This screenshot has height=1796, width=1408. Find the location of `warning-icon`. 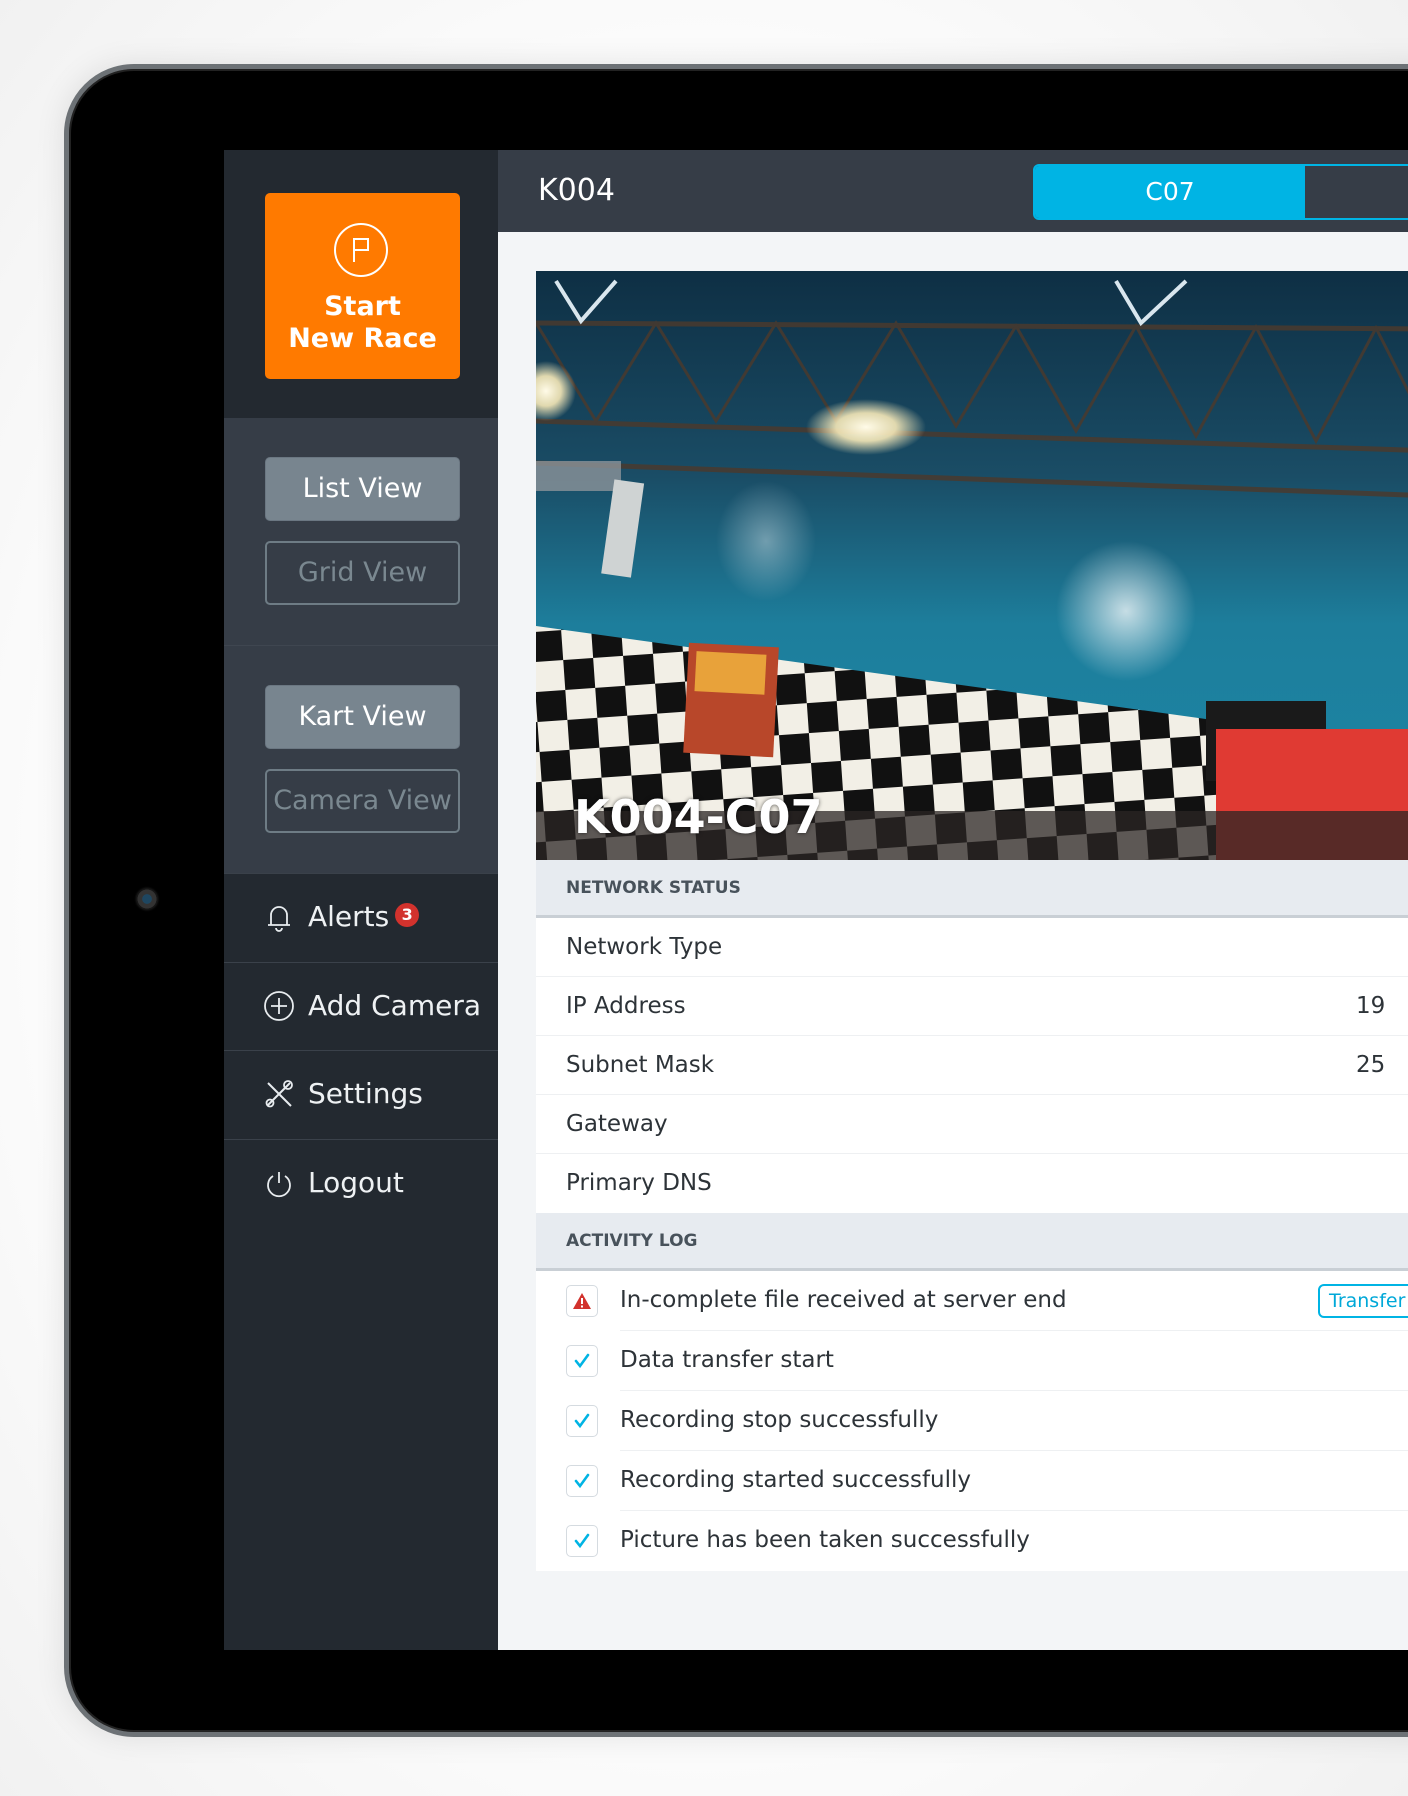

warning-icon is located at coordinates (582, 1301).